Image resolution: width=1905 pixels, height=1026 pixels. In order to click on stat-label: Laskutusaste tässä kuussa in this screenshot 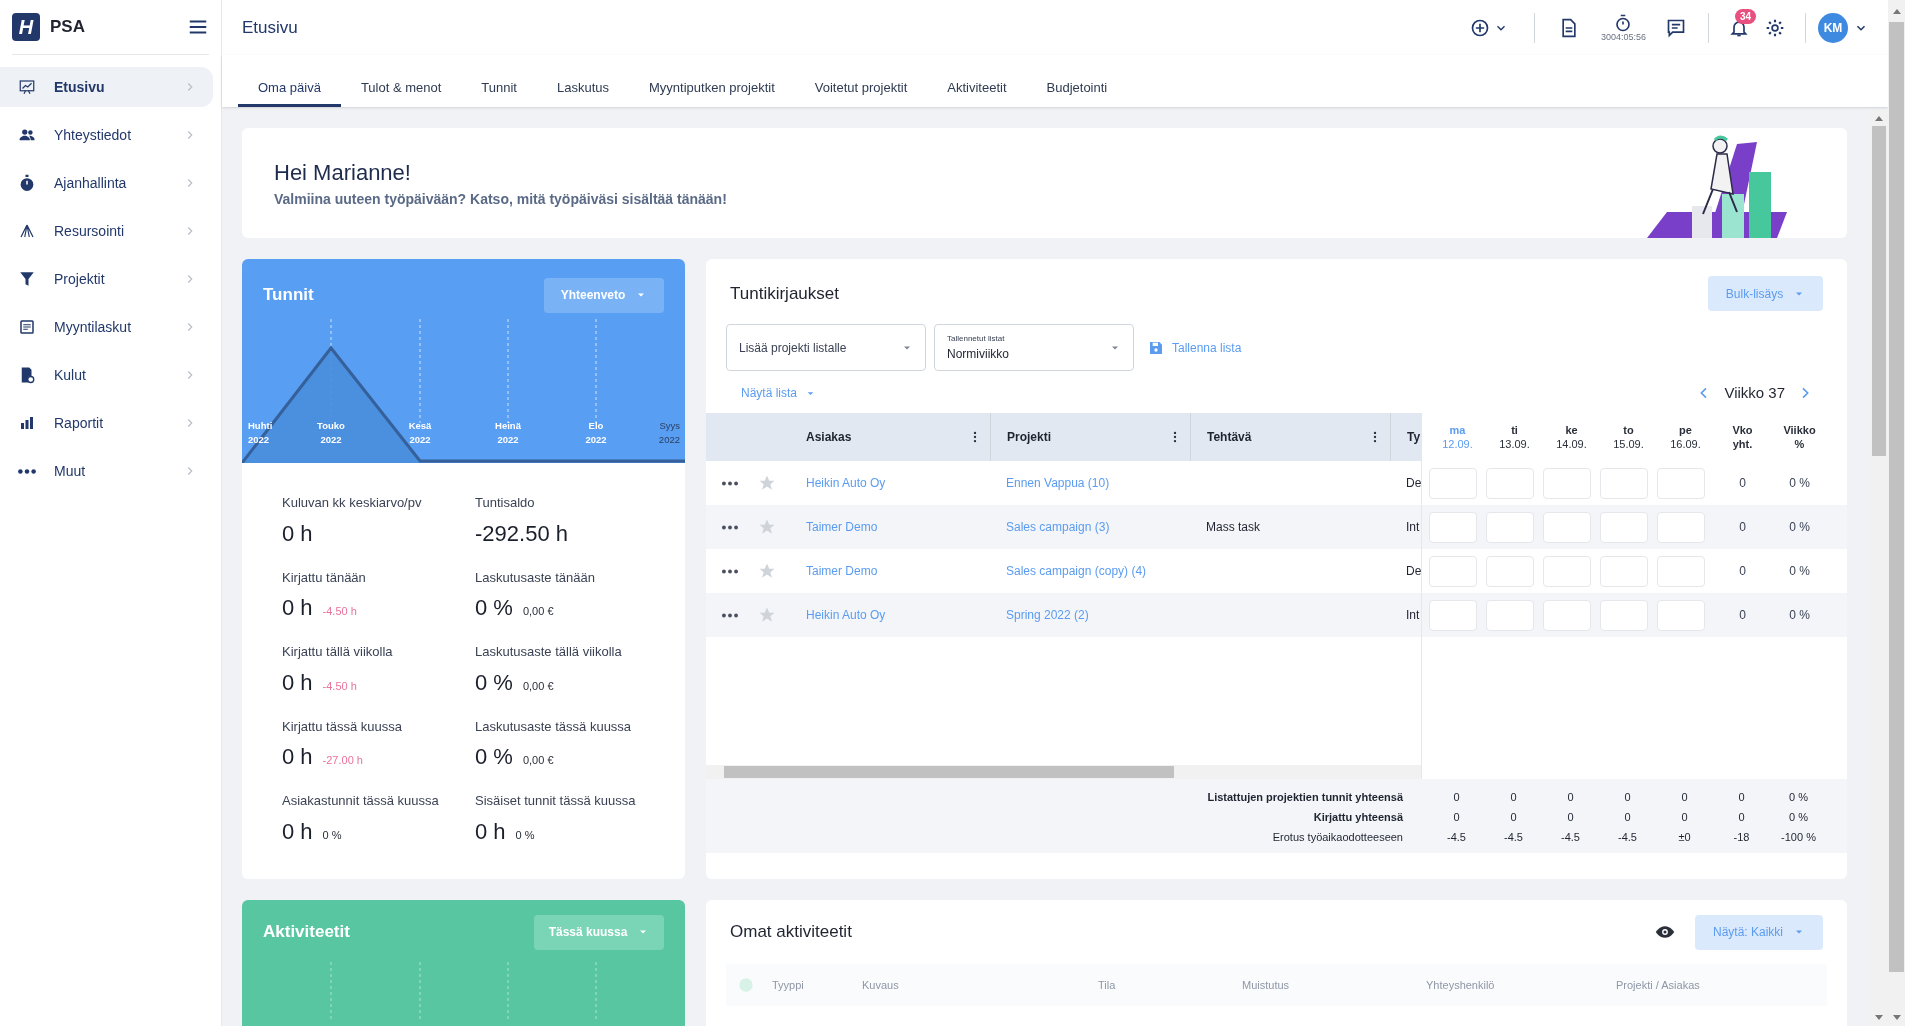, I will do `click(554, 726)`.